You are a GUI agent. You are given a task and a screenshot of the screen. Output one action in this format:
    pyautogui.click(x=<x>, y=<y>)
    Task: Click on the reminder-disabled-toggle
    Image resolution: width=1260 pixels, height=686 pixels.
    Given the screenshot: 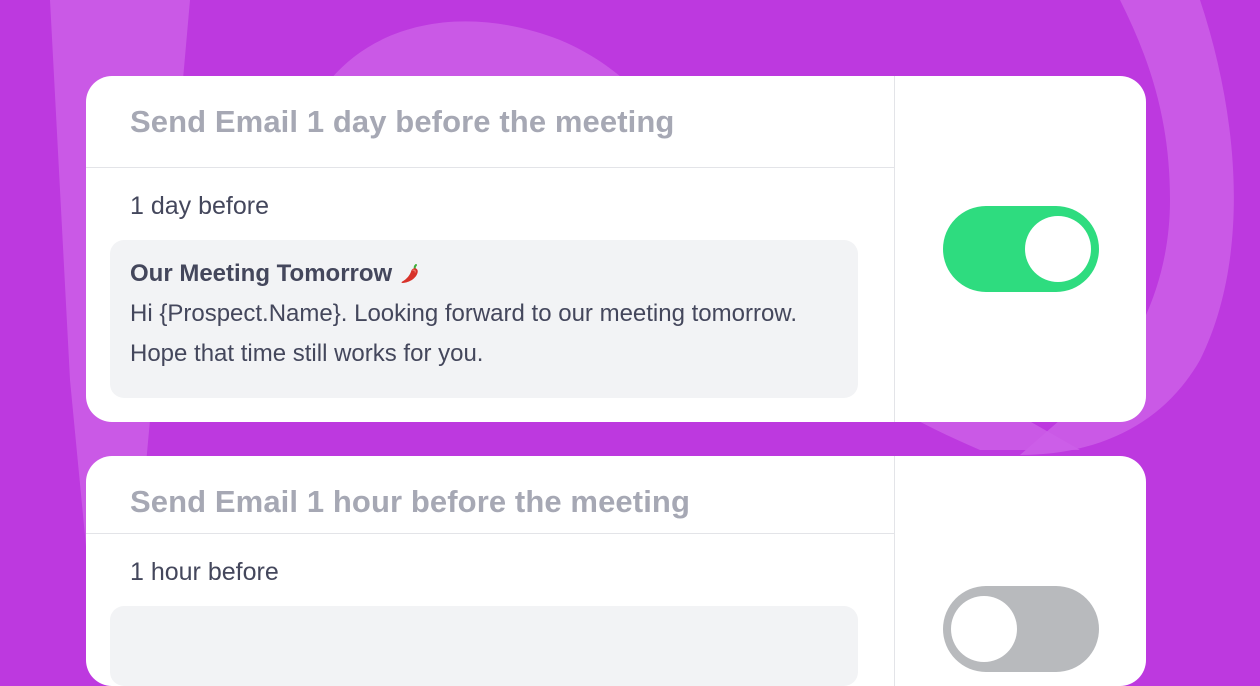 What is the action you would take?
    pyautogui.click(x=1020, y=629)
    